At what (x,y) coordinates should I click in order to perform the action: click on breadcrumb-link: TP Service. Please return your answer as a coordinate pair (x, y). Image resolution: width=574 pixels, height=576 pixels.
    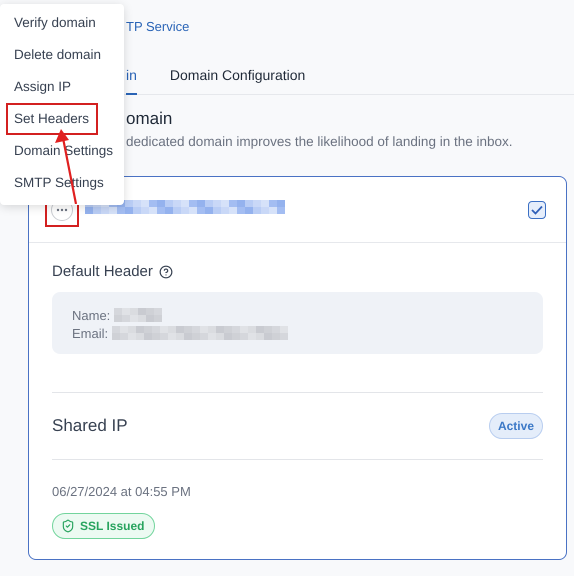
    Looking at the image, I should click on (158, 27).